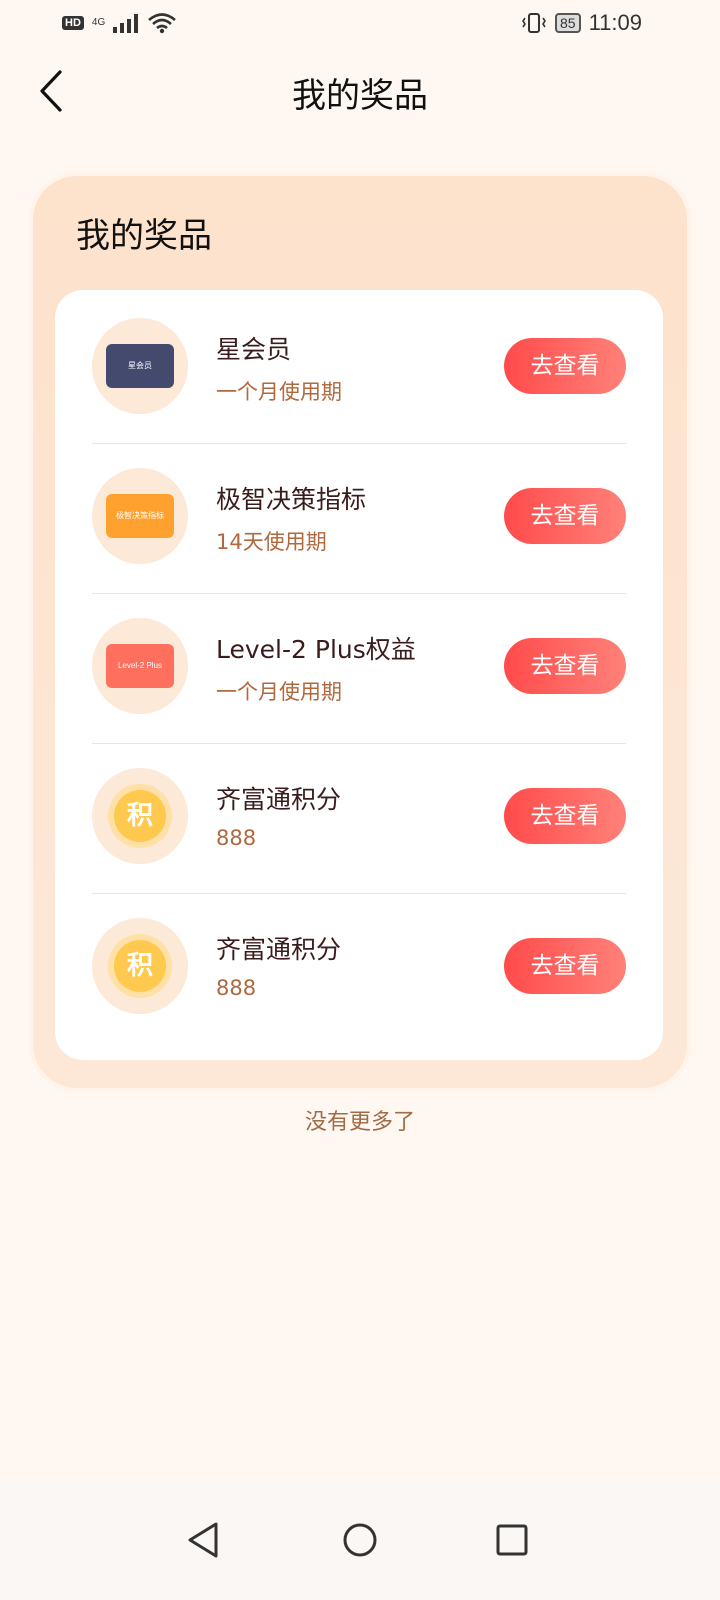  What do you see at coordinates (73, 23) in the screenshot?
I see `hd-badge: HD` at bounding box center [73, 23].